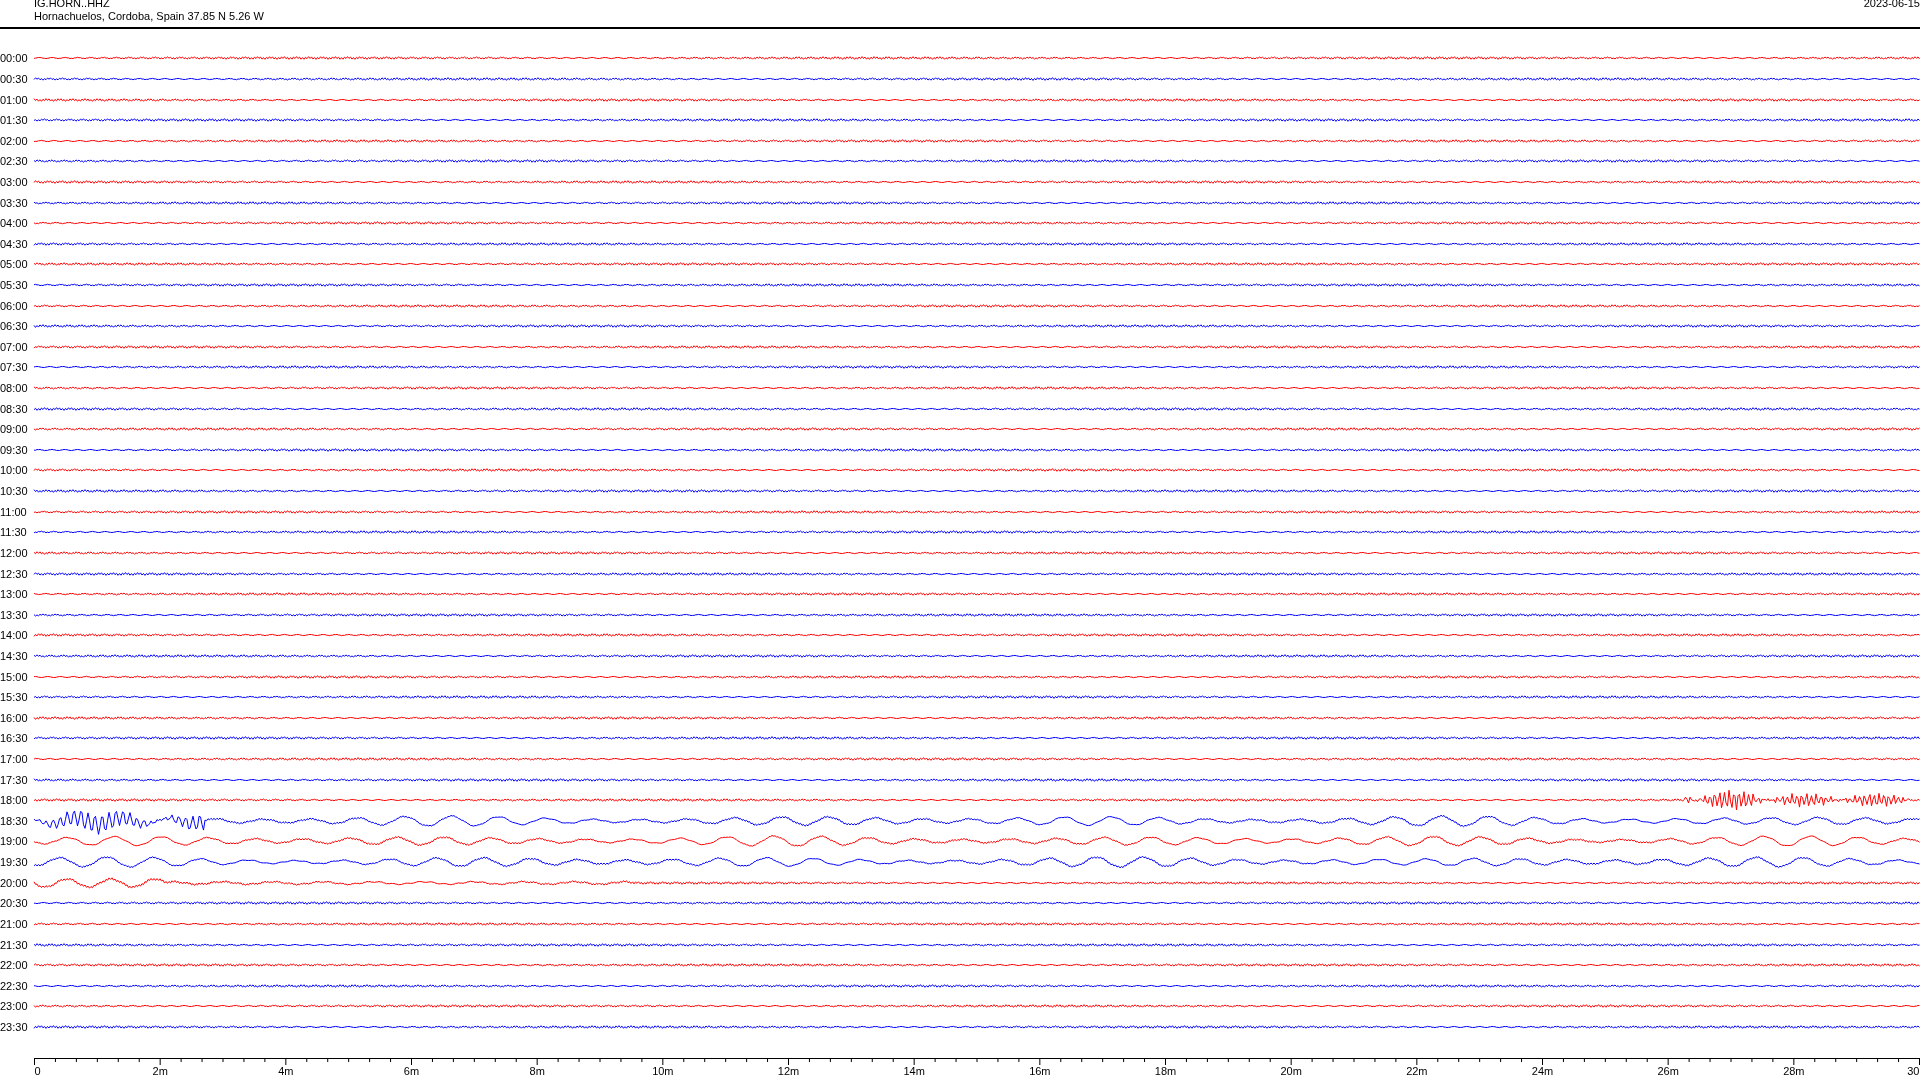 The height and width of the screenshot is (1080, 1920). What do you see at coordinates (14, 285) in the screenshot?
I see `time-label: 05:30` at bounding box center [14, 285].